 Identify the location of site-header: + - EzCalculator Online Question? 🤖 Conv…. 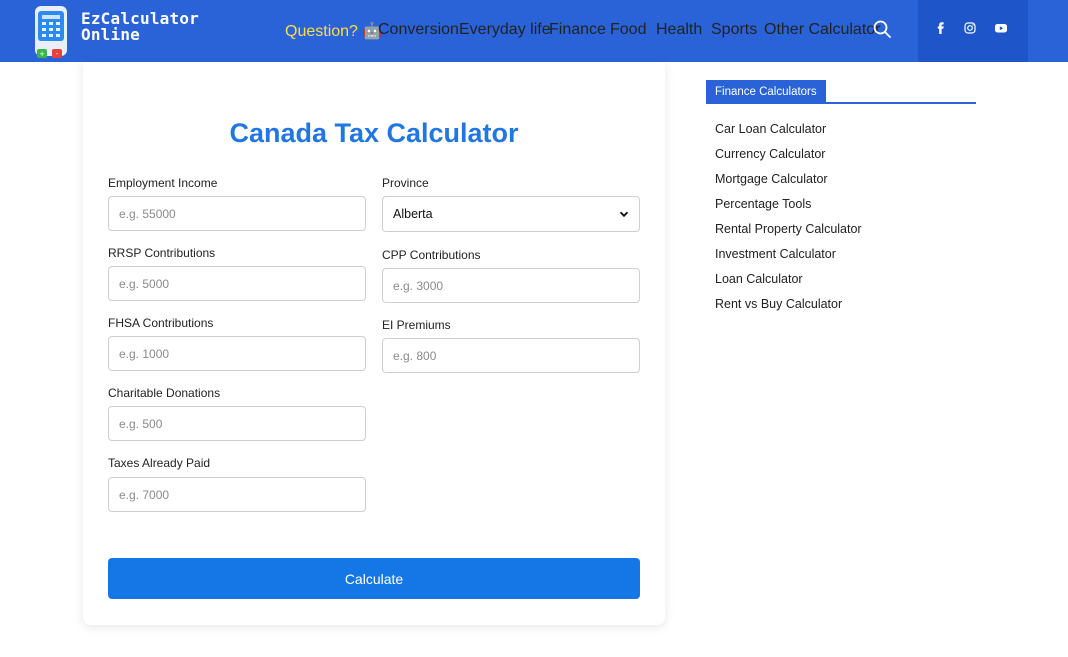
(534, 31).